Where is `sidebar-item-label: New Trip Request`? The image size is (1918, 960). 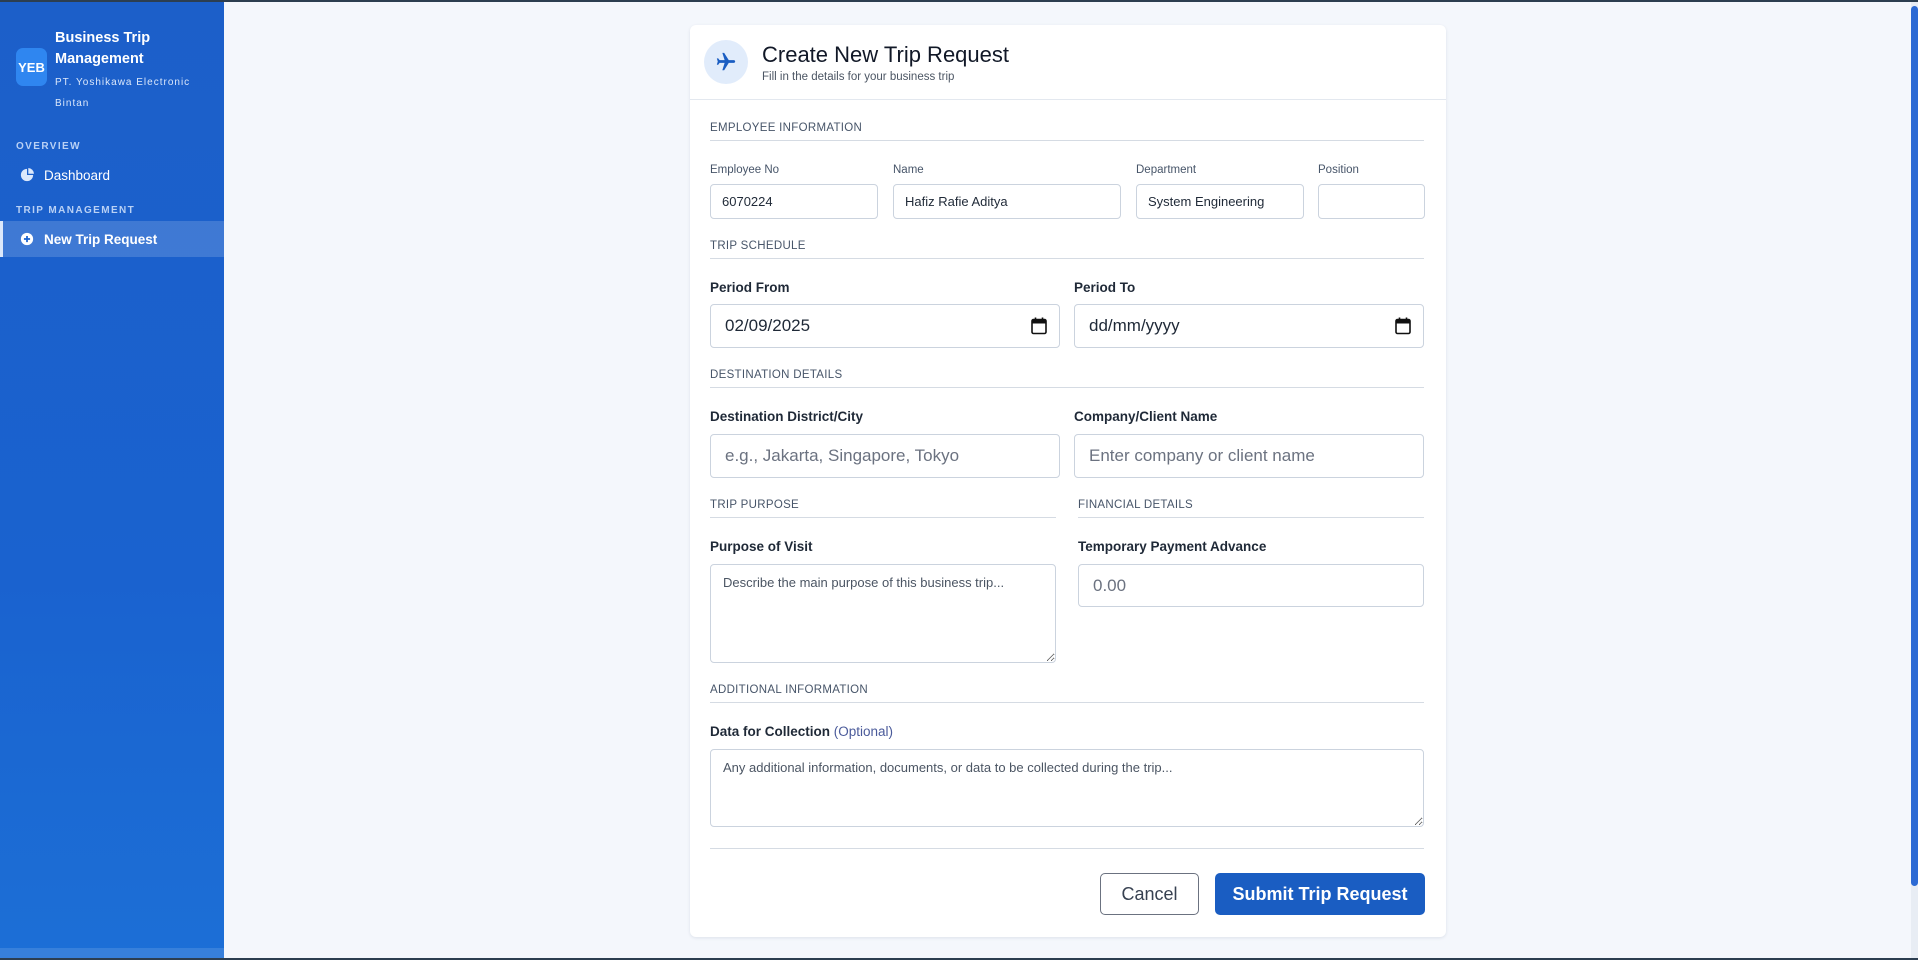 sidebar-item-label: New Trip Request is located at coordinates (101, 239).